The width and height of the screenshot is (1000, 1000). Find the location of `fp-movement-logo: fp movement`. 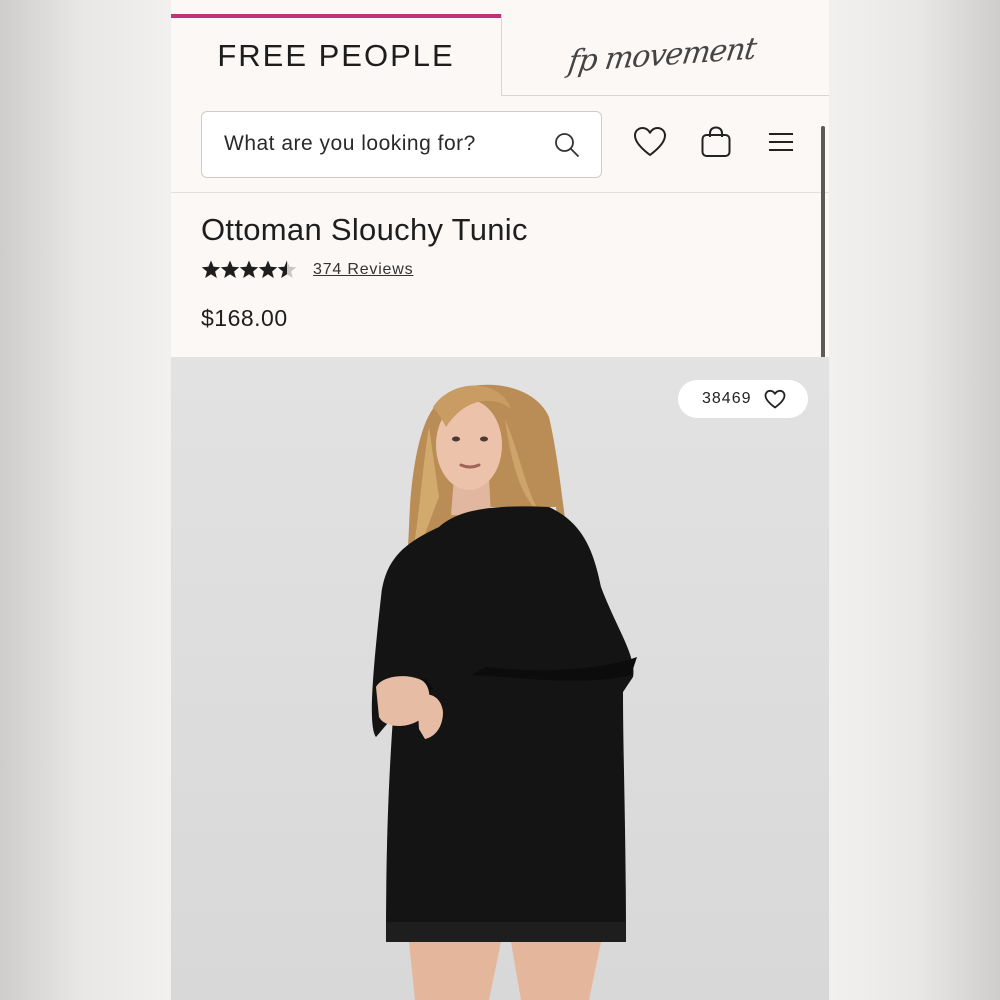

fp-movement-logo: fp movement is located at coordinates (662, 55).